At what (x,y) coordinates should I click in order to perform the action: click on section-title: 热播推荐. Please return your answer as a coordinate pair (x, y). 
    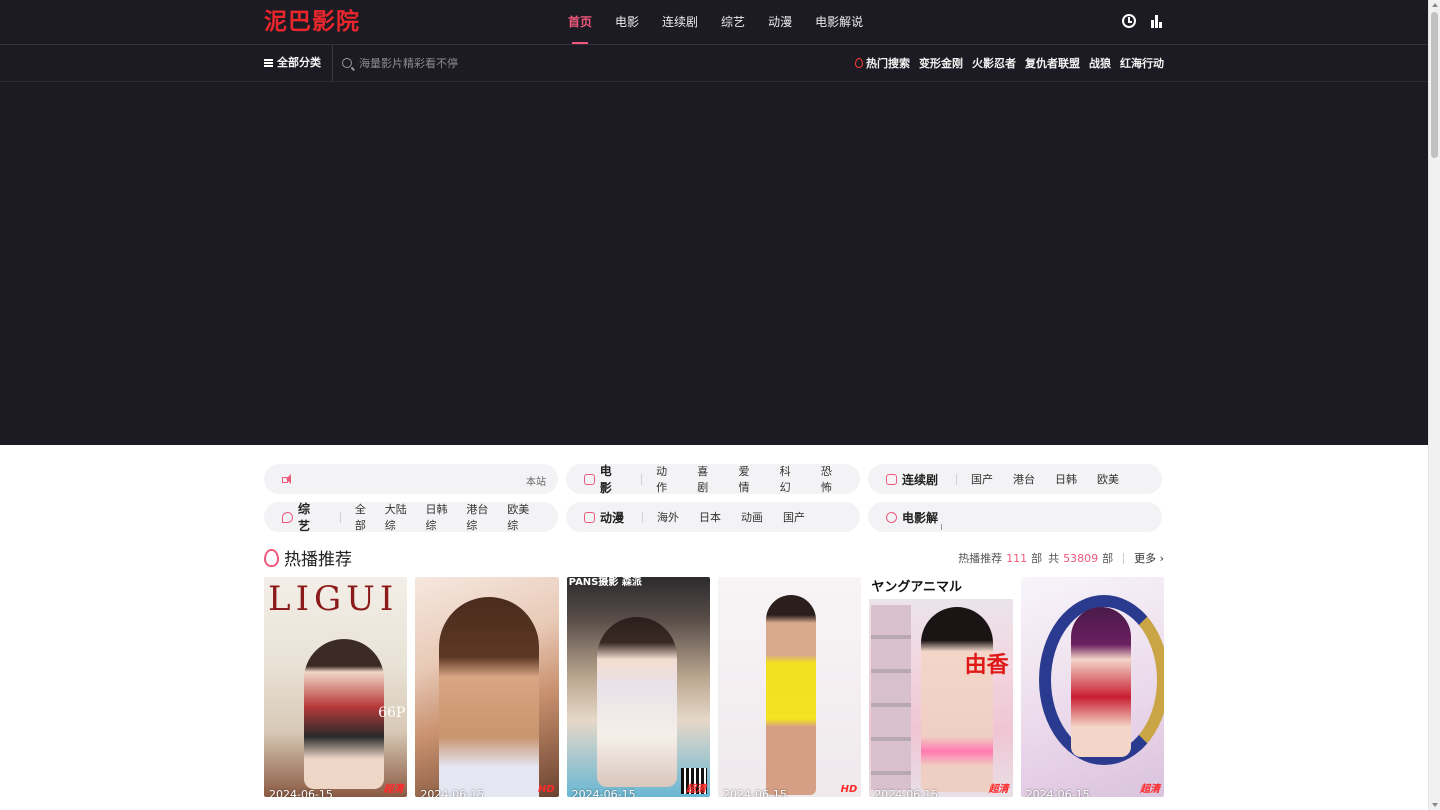
    Looking at the image, I should click on (308, 557).